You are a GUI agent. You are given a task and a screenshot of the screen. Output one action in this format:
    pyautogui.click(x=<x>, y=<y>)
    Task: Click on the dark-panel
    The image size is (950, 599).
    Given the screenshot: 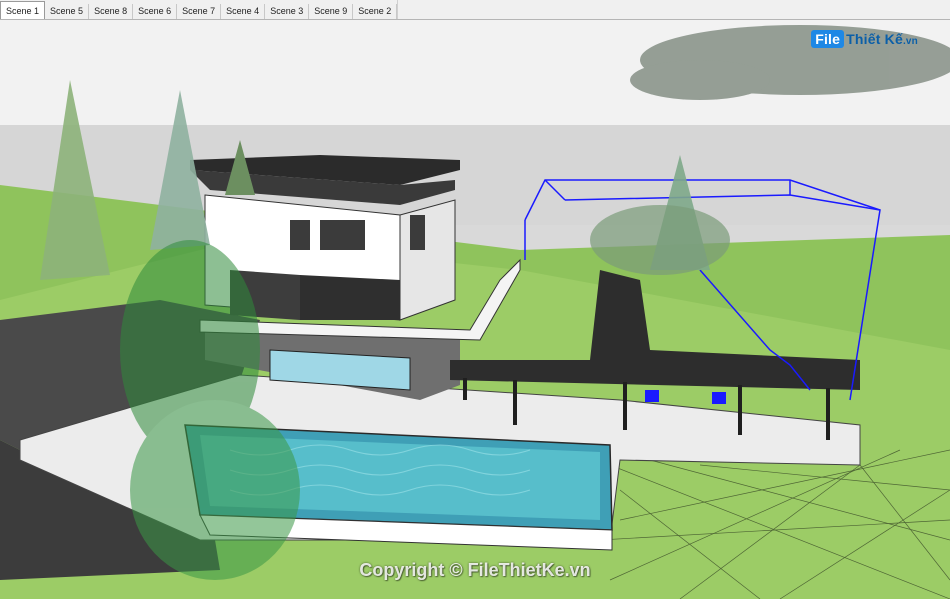 What is the action you would take?
    pyautogui.click(x=350, y=297)
    